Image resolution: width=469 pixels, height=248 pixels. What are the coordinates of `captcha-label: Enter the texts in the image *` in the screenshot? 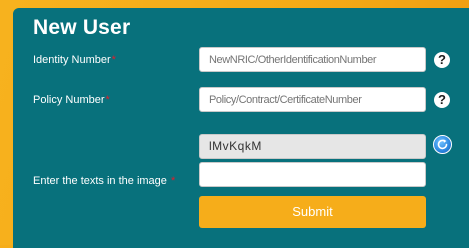 It's located at (104, 181).